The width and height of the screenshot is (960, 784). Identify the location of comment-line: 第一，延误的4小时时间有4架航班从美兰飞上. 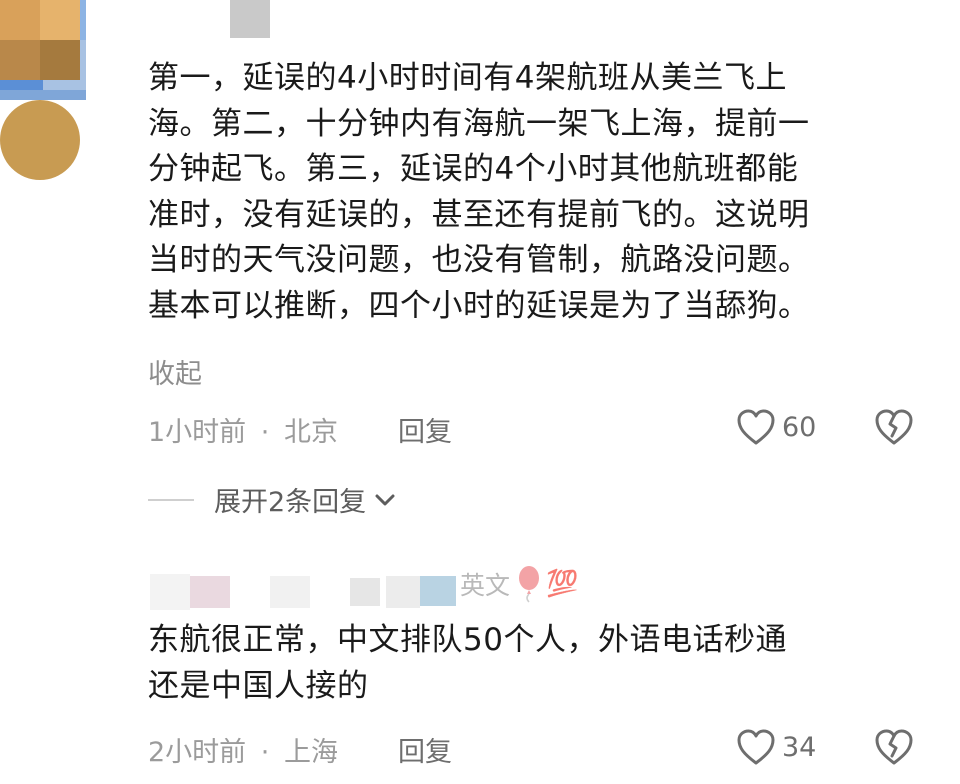
(467, 78).